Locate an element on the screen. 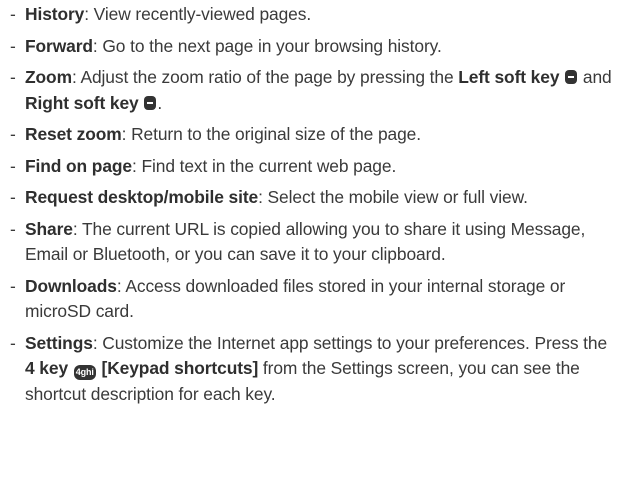 The height and width of the screenshot is (496, 623). term-history: History is located at coordinates (55, 14).